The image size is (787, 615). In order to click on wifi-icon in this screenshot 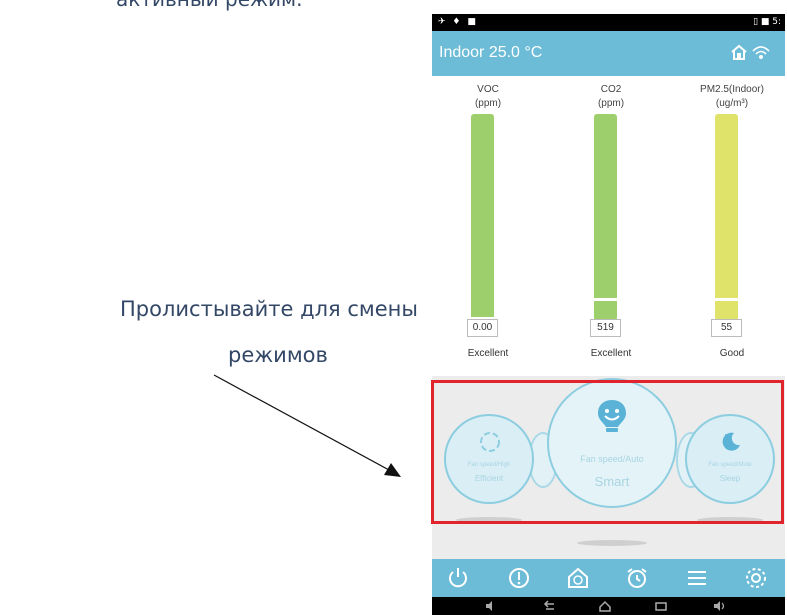, I will do `click(761, 54)`.